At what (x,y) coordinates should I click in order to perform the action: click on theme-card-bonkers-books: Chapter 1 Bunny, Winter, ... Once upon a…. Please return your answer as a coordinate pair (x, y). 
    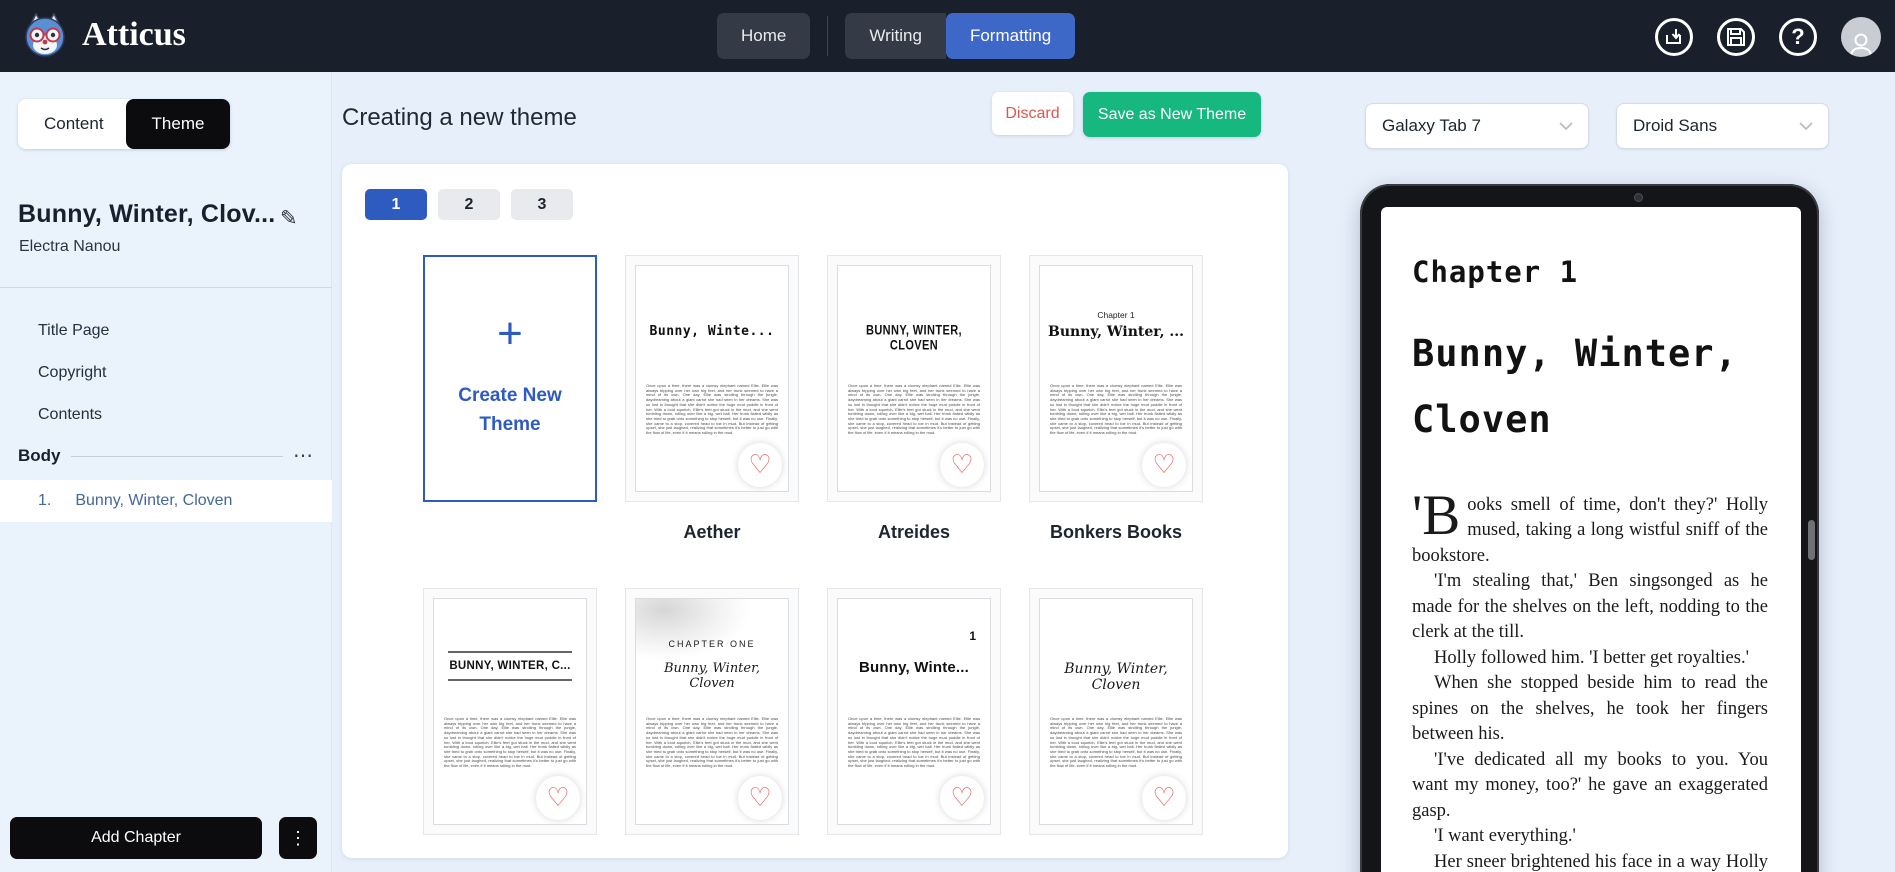
    Looking at the image, I should click on (1116, 378).